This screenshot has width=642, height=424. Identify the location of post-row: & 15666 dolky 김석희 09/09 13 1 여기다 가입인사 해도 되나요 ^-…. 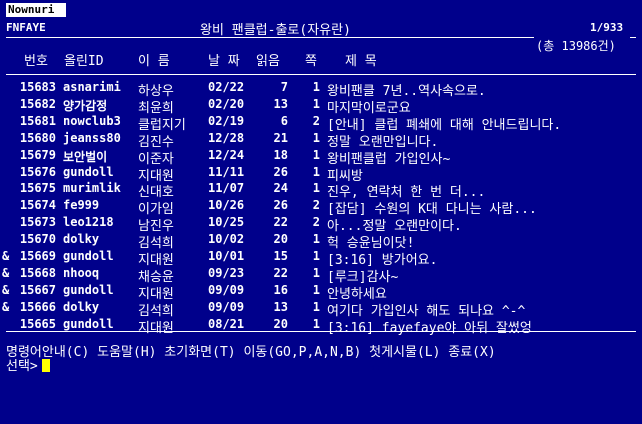
(321, 309).